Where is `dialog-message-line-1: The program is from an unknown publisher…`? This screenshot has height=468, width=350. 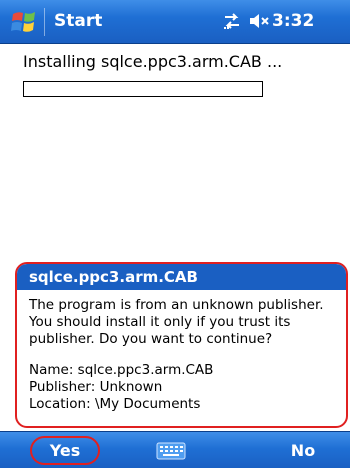 dialog-message-line-1: The program is from an unknown publisher… is located at coordinates (176, 305).